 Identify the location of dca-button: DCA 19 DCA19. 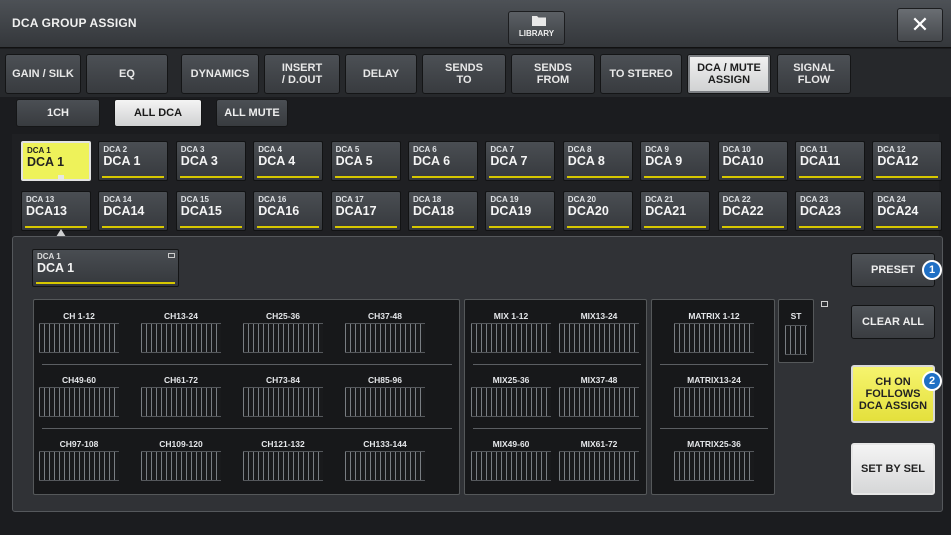
(520, 211).